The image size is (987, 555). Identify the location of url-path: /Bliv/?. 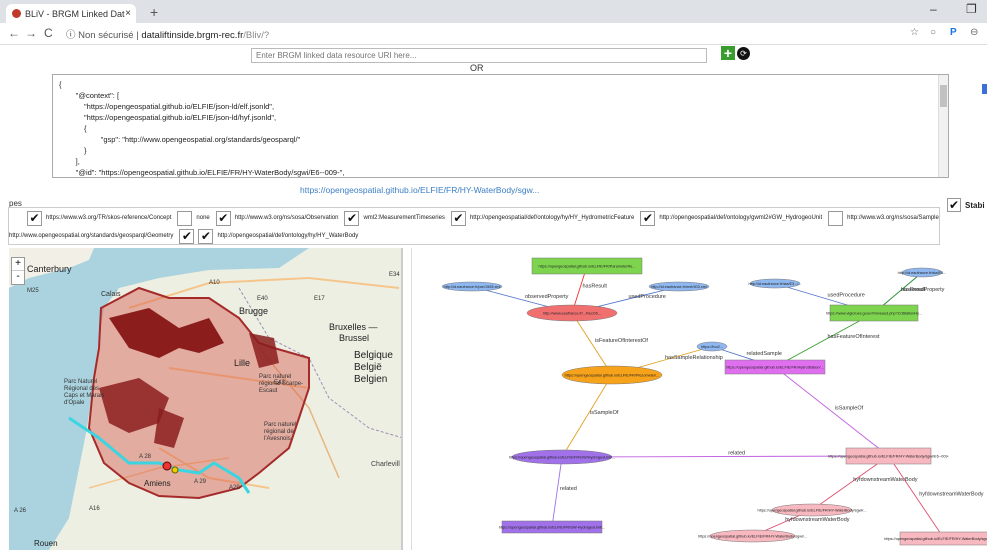
(256, 35).